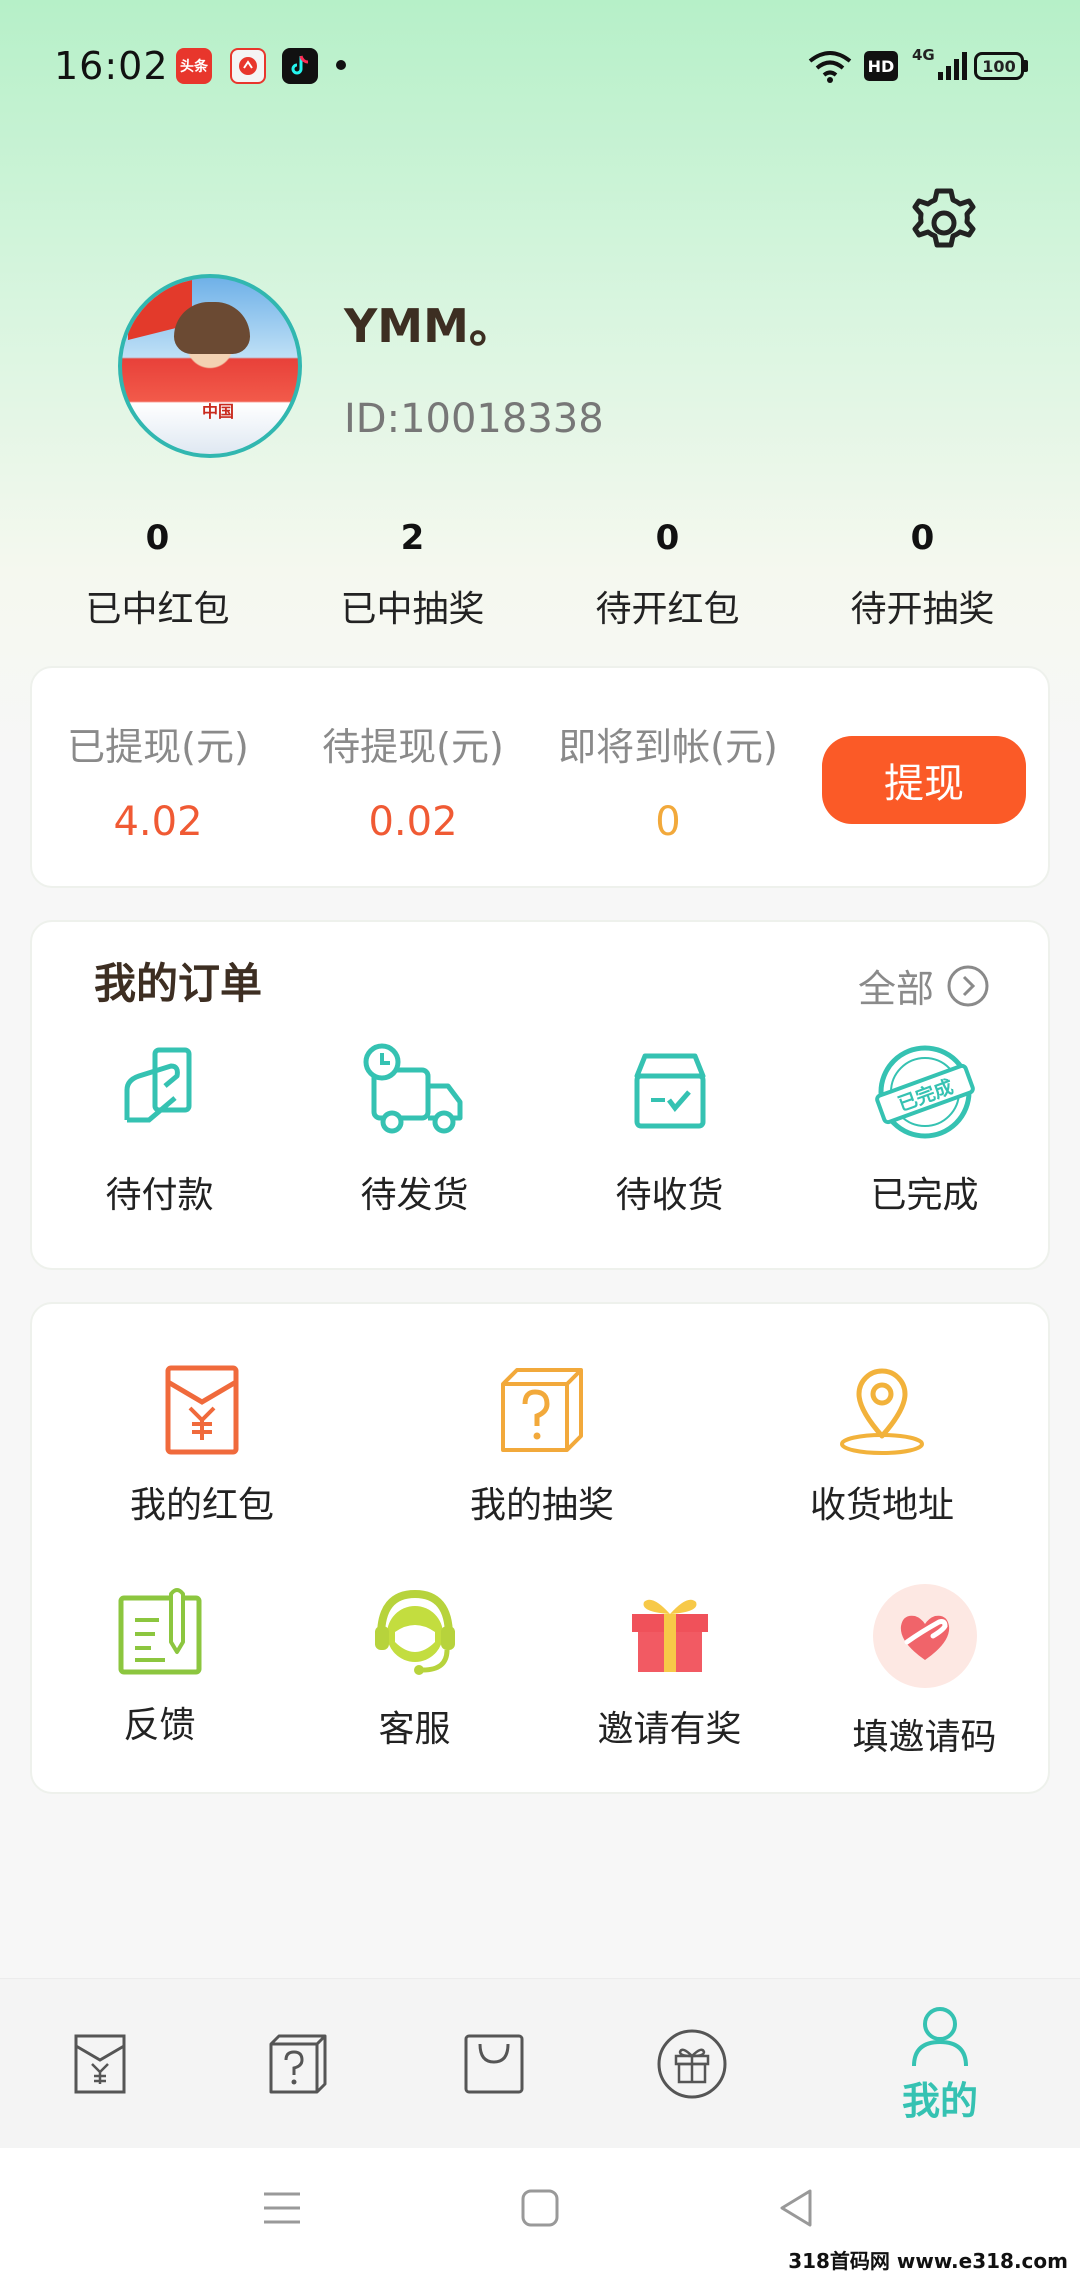 This screenshot has width=1080, height=2280. What do you see at coordinates (158, 747) in the screenshot?
I see `wallet-label: 已提现(元)` at bounding box center [158, 747].